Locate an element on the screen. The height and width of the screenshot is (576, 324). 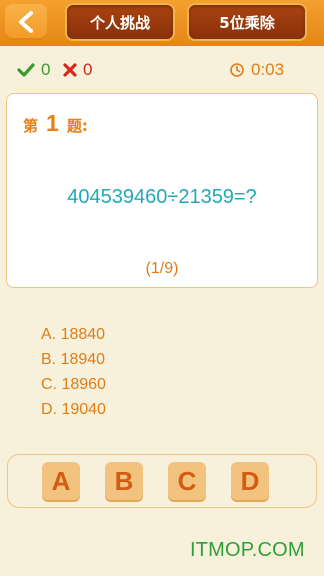
option-b: B. 18940 is located at coordinates (73, 359).